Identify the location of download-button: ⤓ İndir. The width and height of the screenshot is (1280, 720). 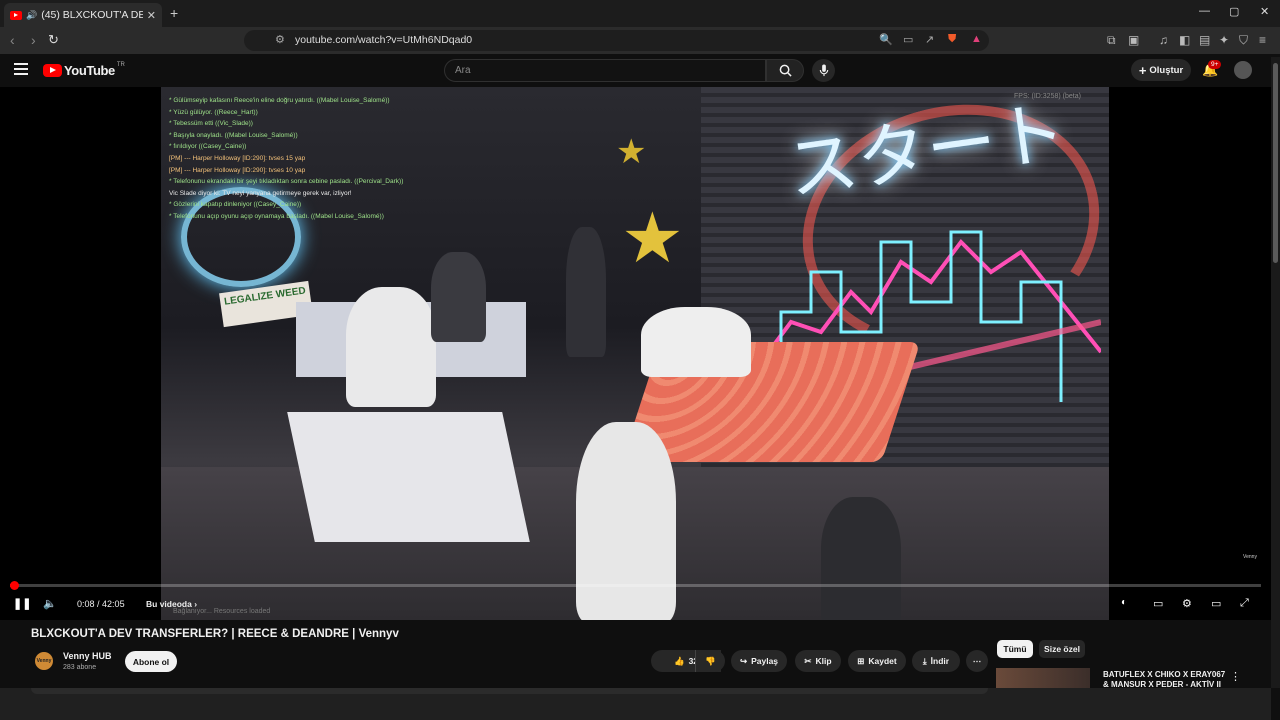
(936, 661).